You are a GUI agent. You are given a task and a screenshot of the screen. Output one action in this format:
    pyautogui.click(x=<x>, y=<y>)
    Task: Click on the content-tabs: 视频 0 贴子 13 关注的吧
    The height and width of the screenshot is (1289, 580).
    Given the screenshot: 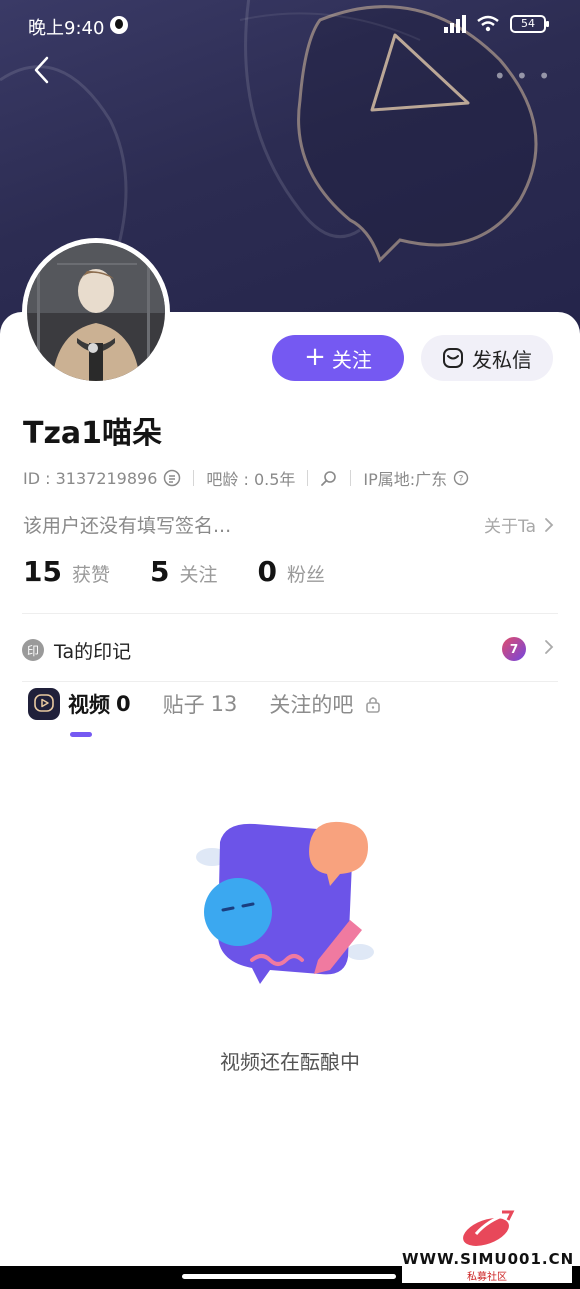 What is the action you would take?
    pyautogui.click(x=220, y=704)
    